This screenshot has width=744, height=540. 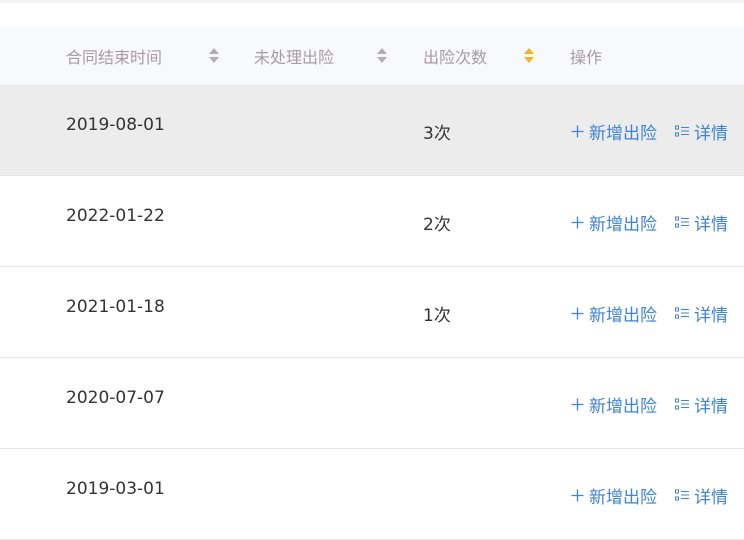 What do you see at coordinates (115, 307) in the screenshot?
I see `end-date-cell: 2021-01-18` at bounding box center [115, 307].